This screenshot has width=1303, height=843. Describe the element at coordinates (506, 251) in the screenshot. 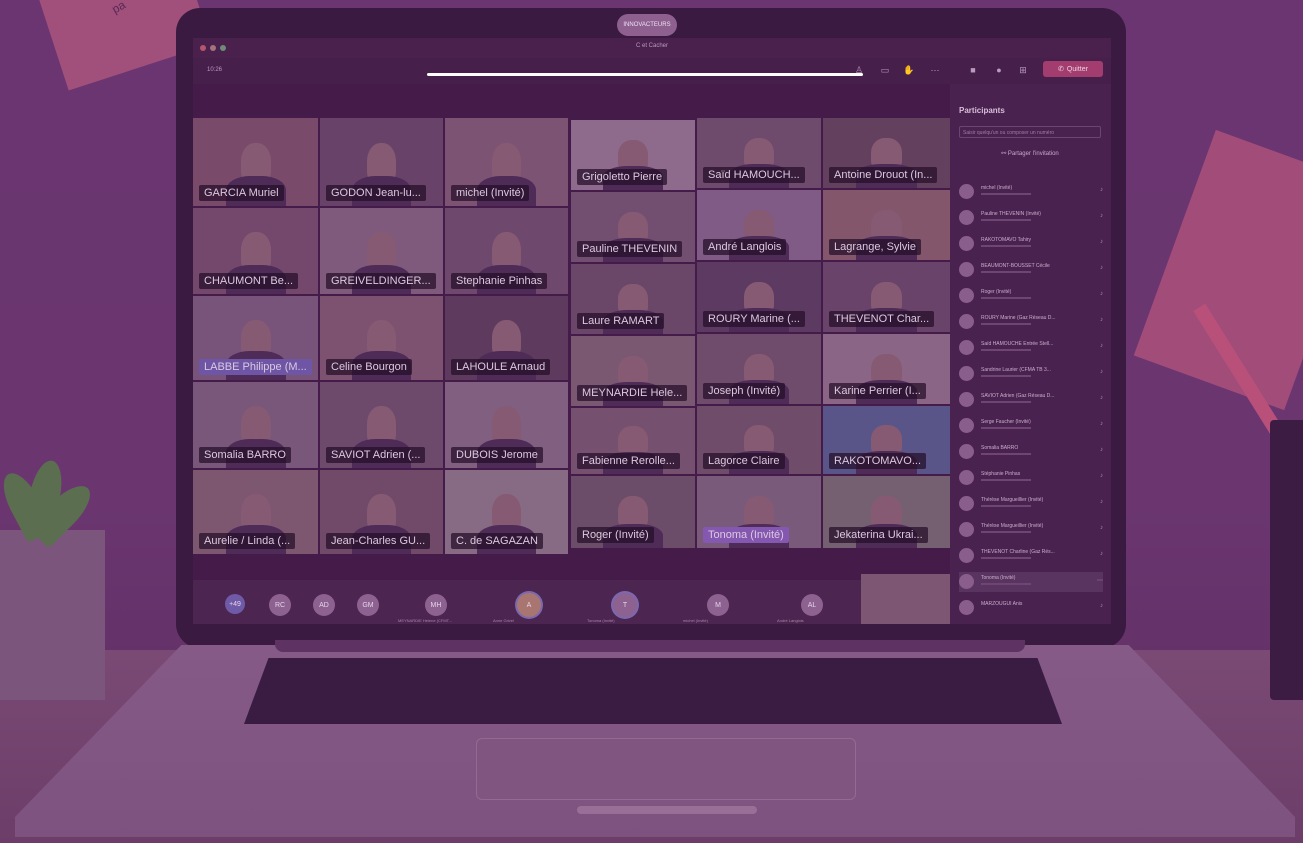

I see `video-tile: Stephanie Pinhas` at that location.